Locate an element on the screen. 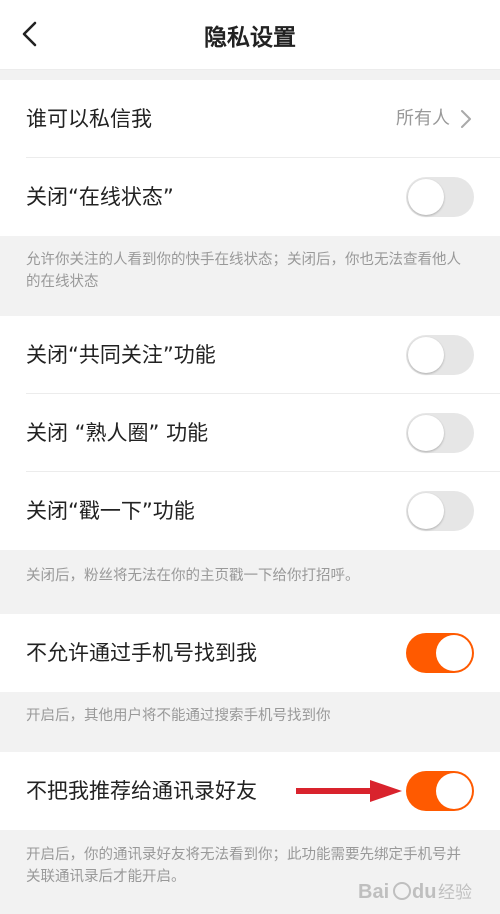  acquaintance-circle-toggle is located at coordinates (440, 433).